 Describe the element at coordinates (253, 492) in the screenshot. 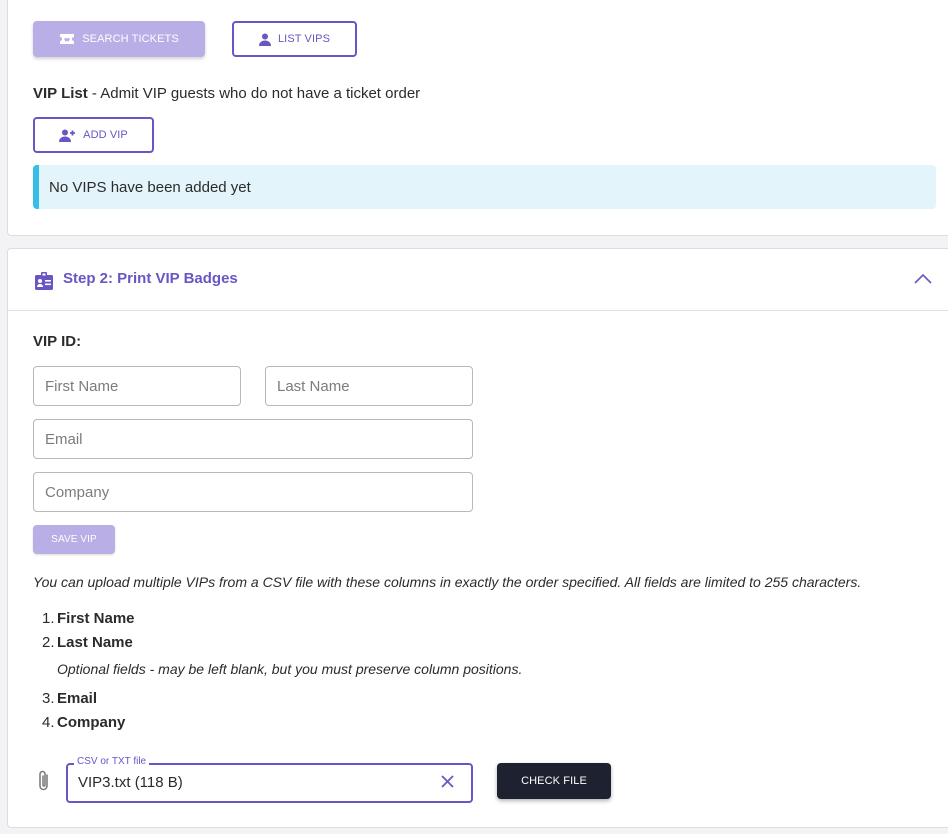

I see `company-input` at that location.